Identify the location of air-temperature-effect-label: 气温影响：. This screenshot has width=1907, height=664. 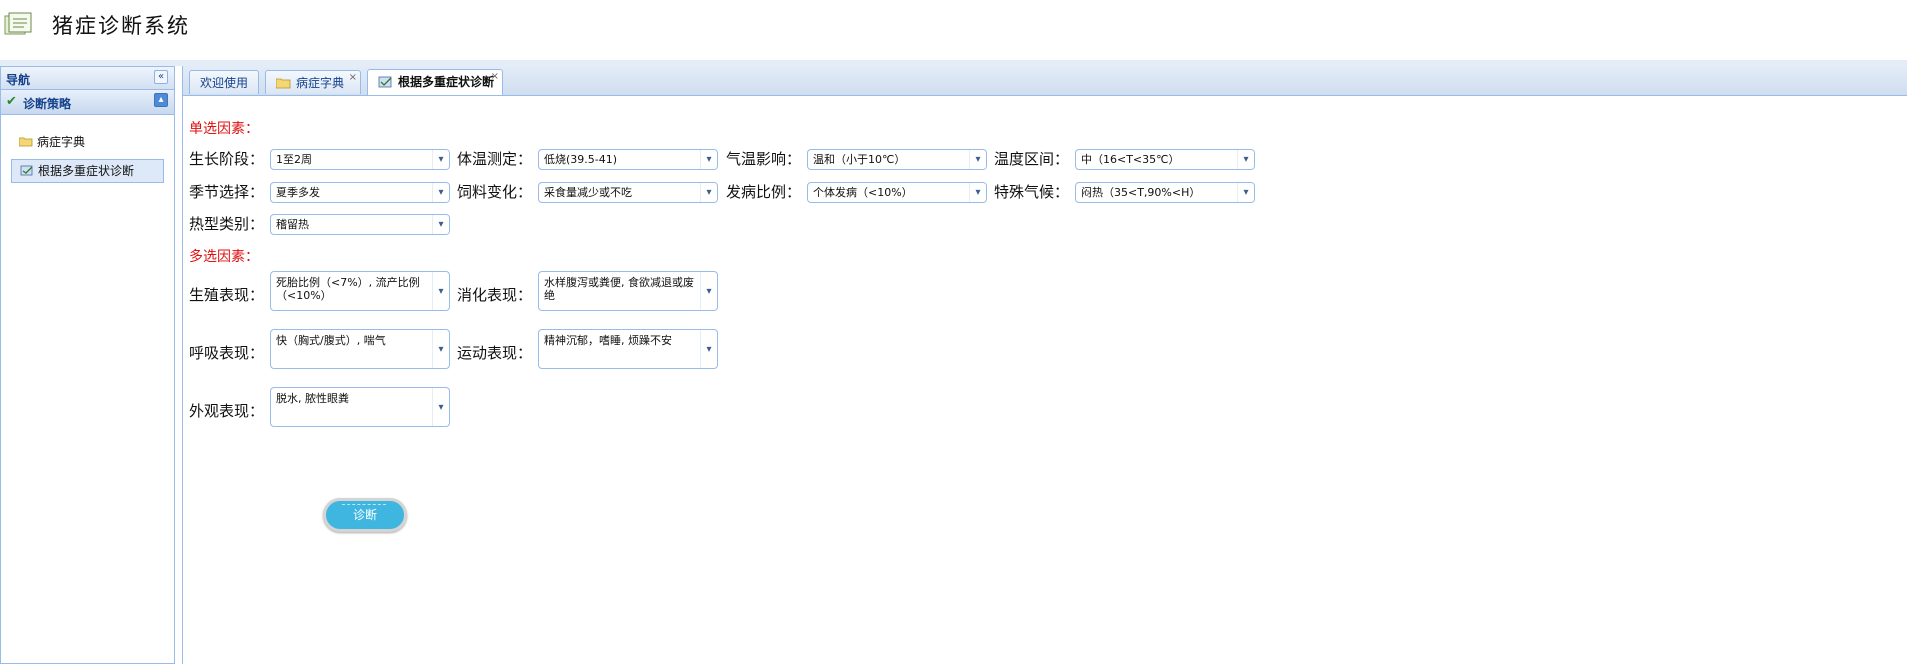
(764, 159).